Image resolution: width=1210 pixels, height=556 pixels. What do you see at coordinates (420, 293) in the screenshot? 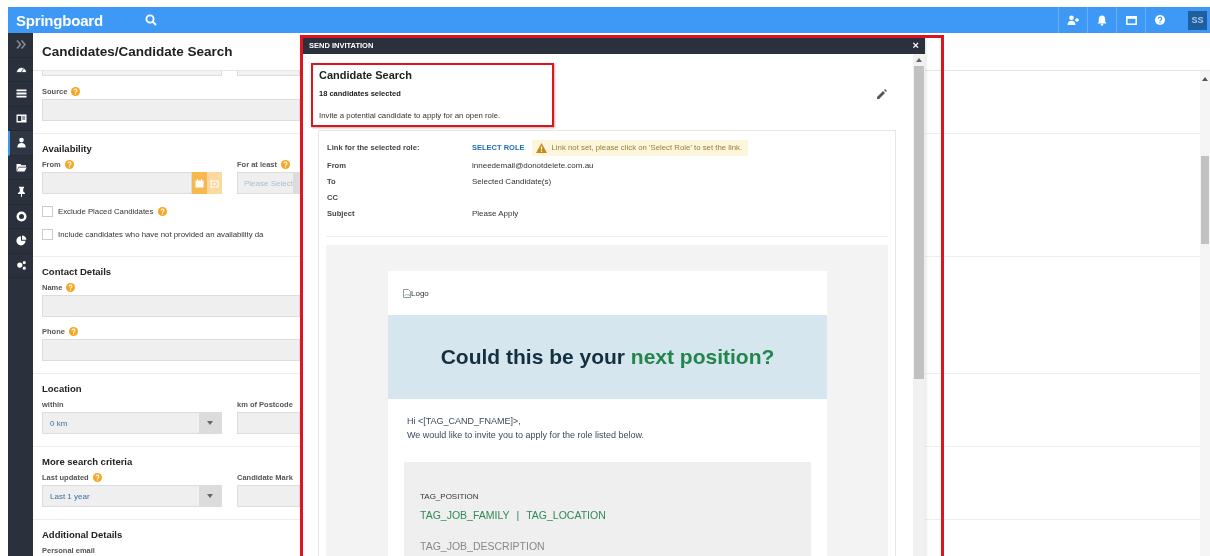
I see `logo-alt-text: Logo` at bounding box center [420, 293].